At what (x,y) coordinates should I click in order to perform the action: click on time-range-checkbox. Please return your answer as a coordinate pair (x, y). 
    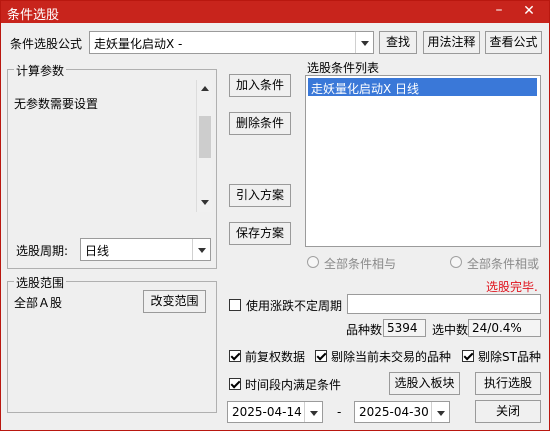
    Looking at the image, I should click on (235, 384).